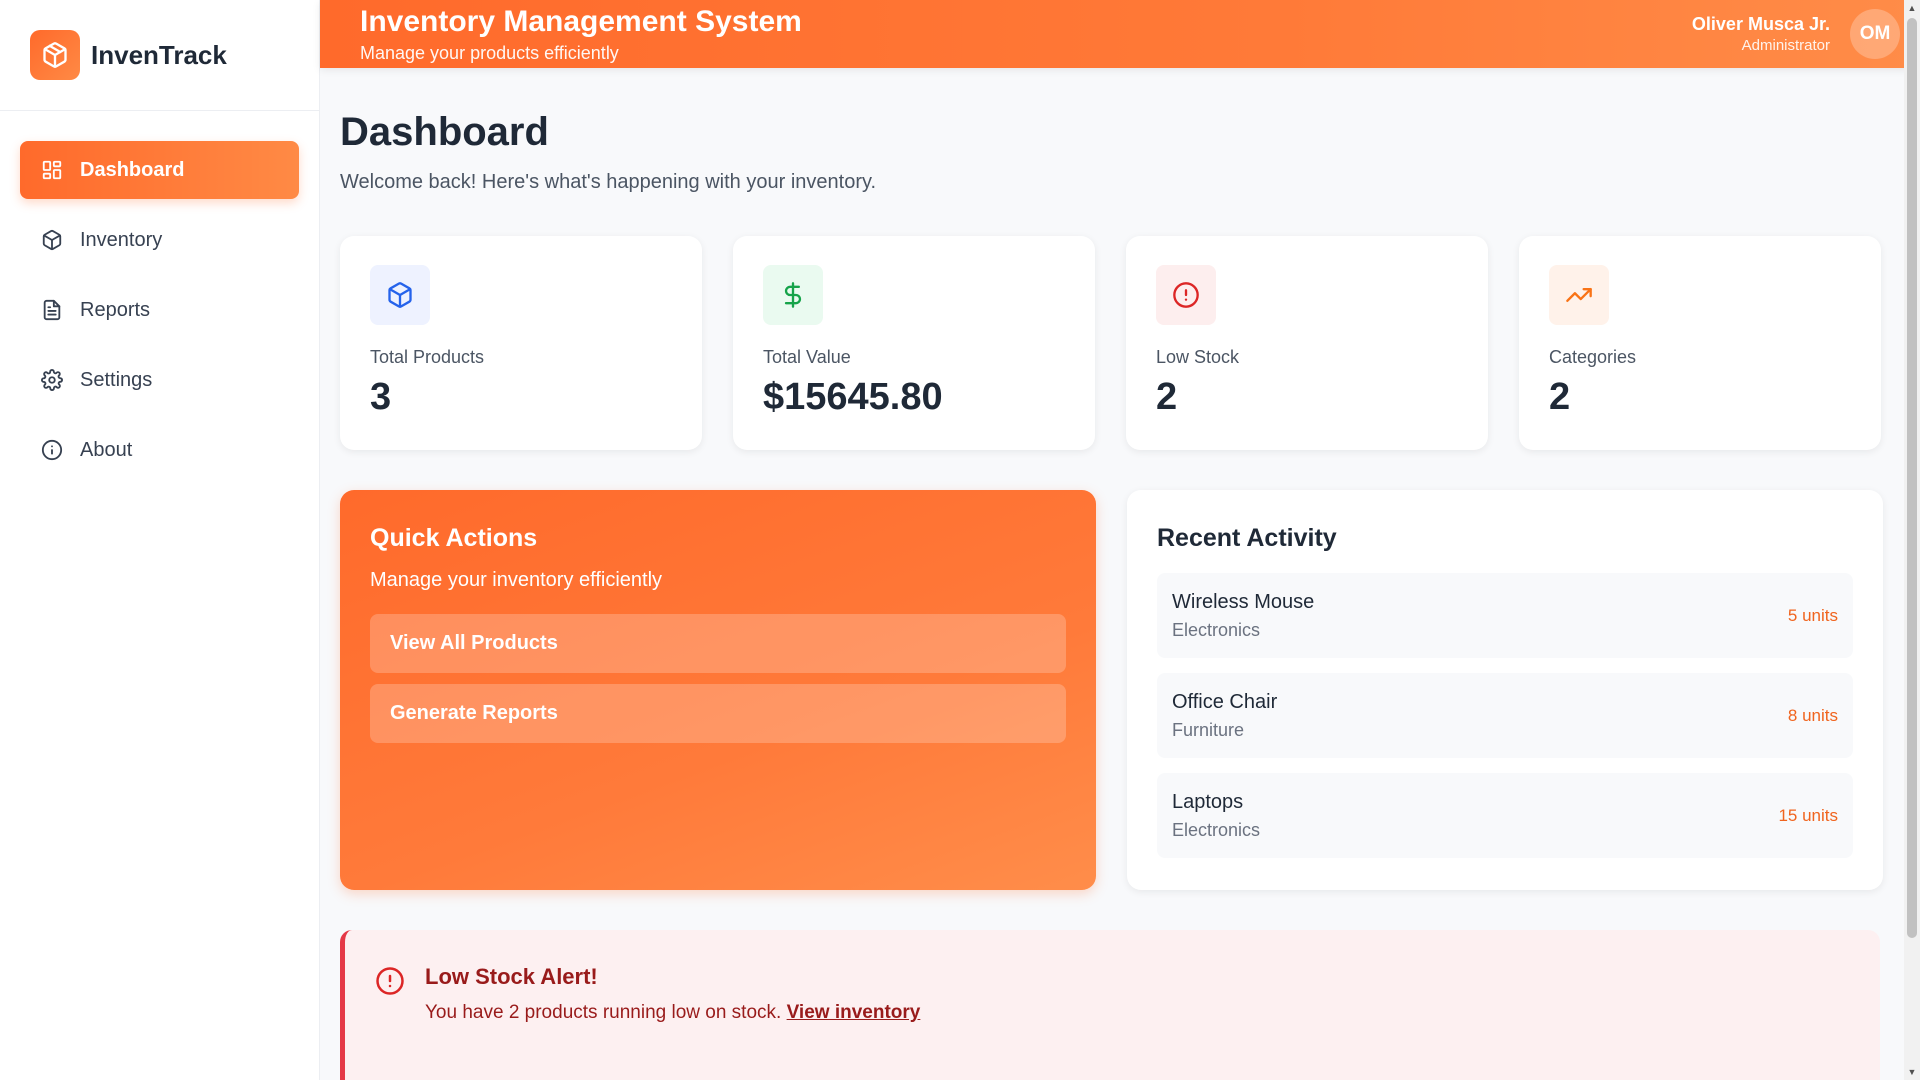 The width and height of the screenshot is (1920, 1080). Describe the element at coordinates (1700, 343) in the screenshot. I see `stat-card-categories: Categories 2` at that location.